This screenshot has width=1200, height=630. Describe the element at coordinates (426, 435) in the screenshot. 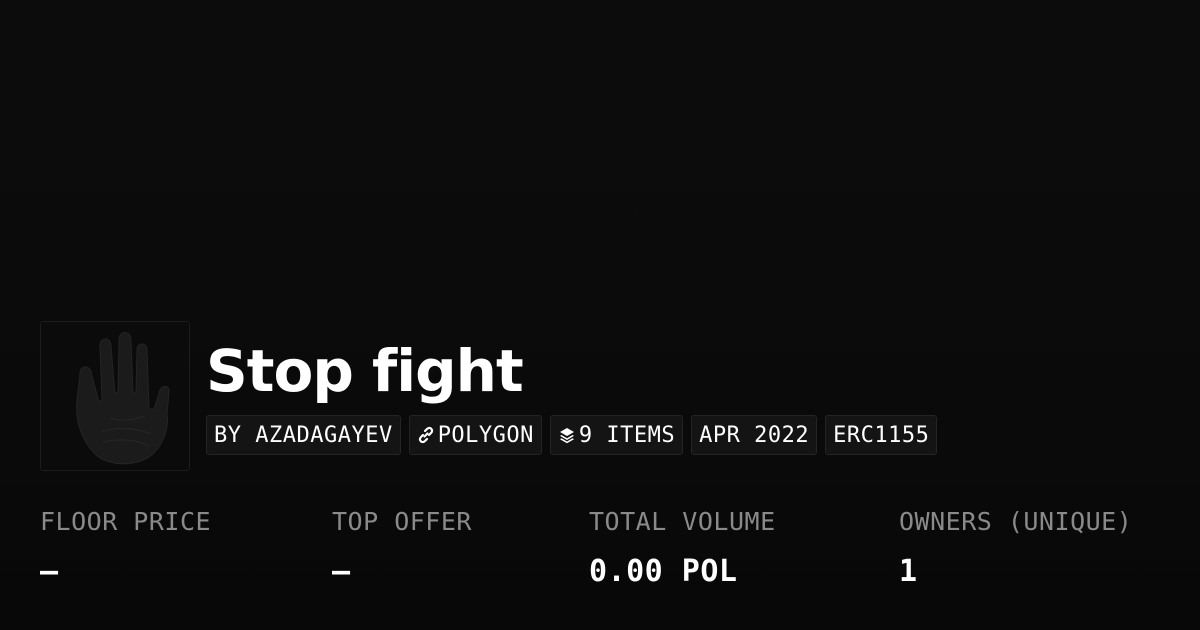

I see `chain-link-icon` at that location.